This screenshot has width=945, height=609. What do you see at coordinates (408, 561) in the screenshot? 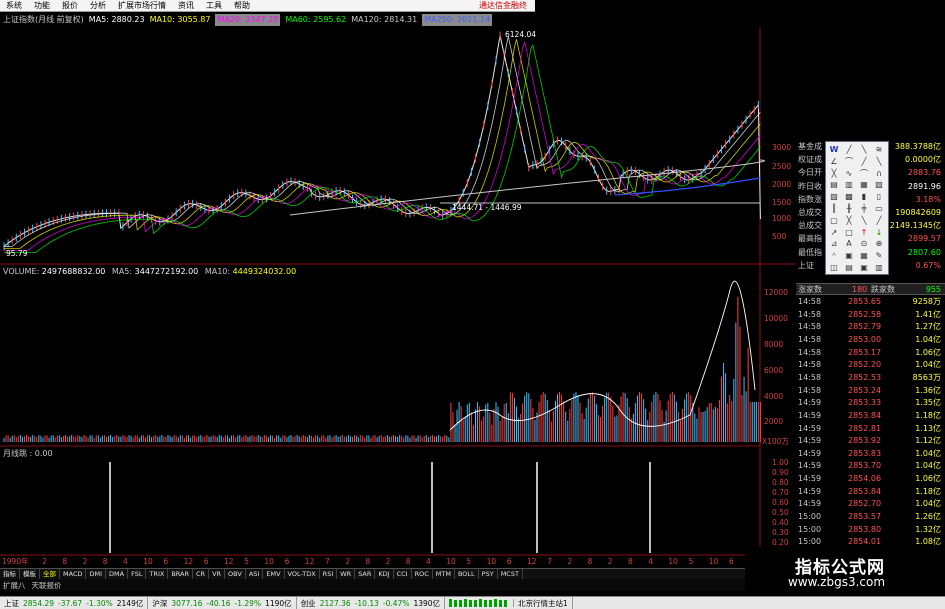
I see `date-tick-19: 8` at bounding box center [408, 561].